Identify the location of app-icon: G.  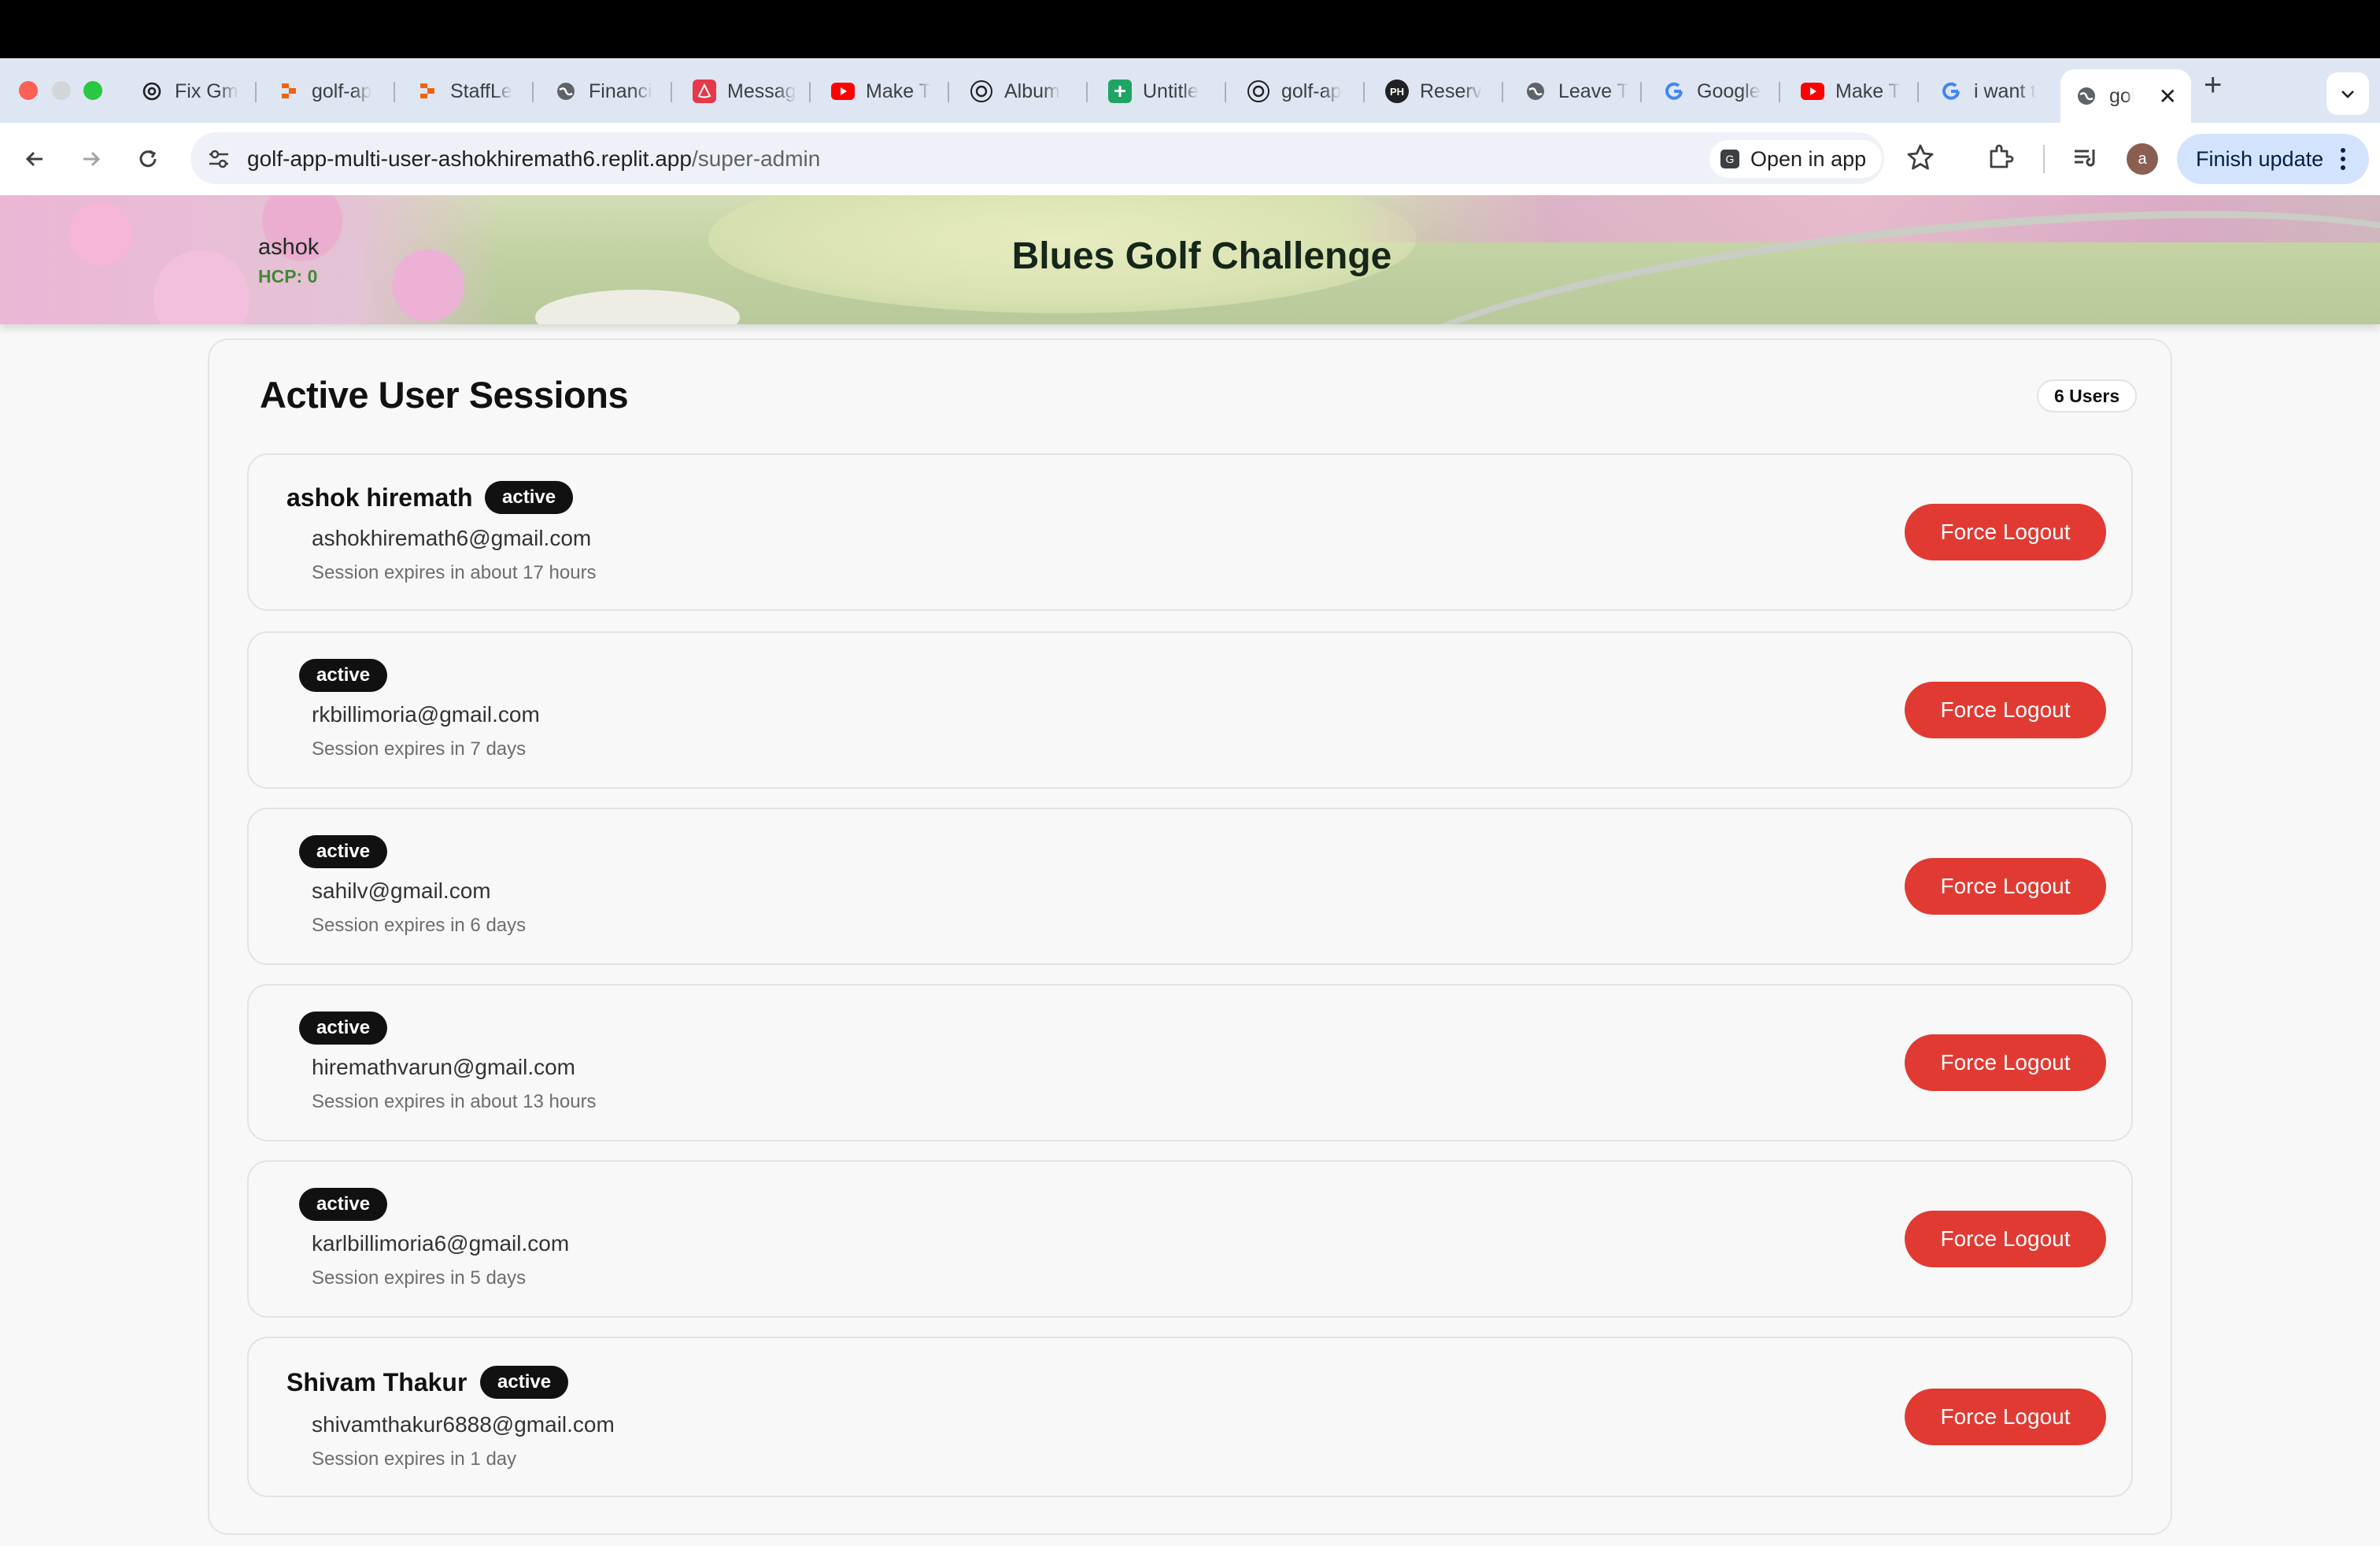
(1730, 159).